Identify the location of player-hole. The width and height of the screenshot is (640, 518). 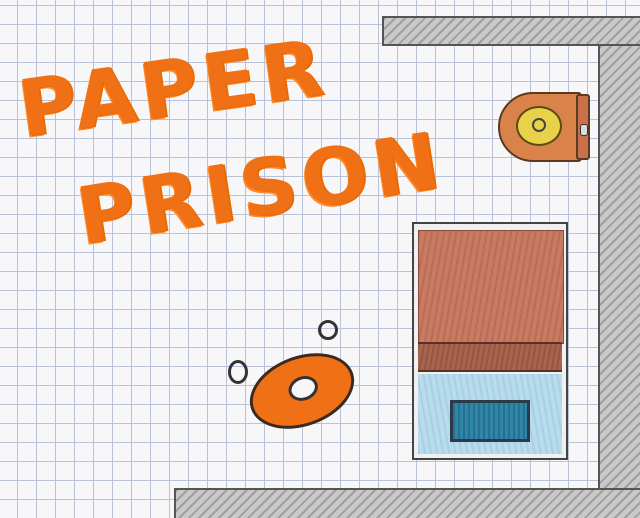
(303, 388).